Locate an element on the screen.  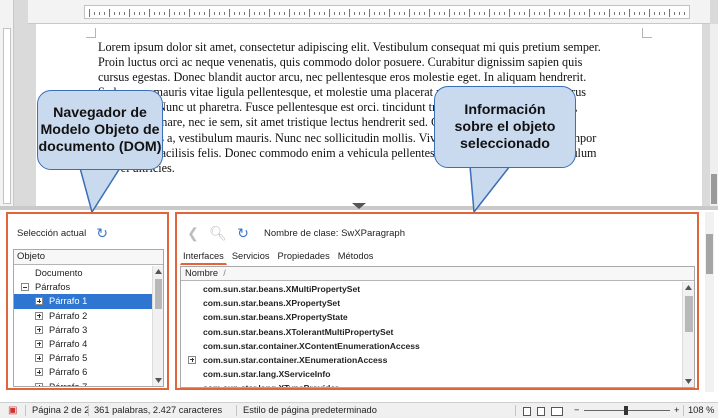
class-name-label: Nombre de clase: is located at coordinates (301, 233).